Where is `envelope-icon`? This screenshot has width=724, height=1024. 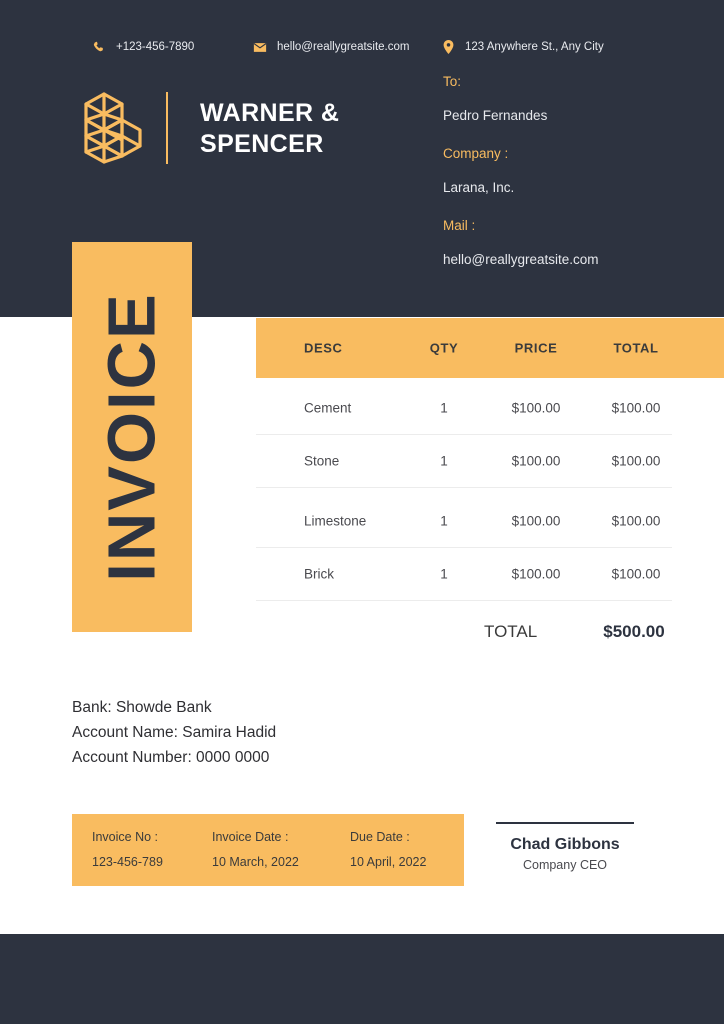
envelope-icon is located at coordinates (260, 47).